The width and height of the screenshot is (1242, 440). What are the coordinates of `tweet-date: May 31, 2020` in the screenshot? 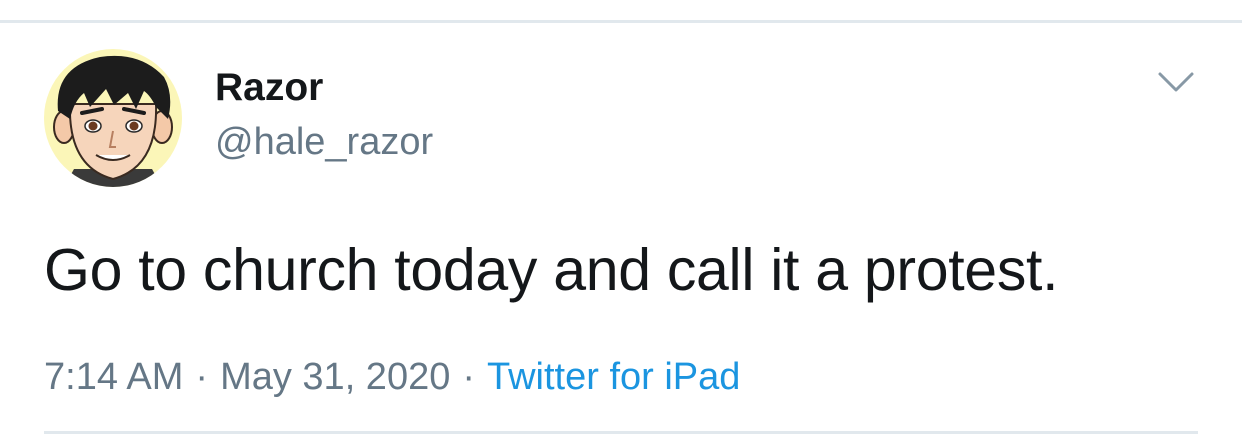 It's located at (335, 377).